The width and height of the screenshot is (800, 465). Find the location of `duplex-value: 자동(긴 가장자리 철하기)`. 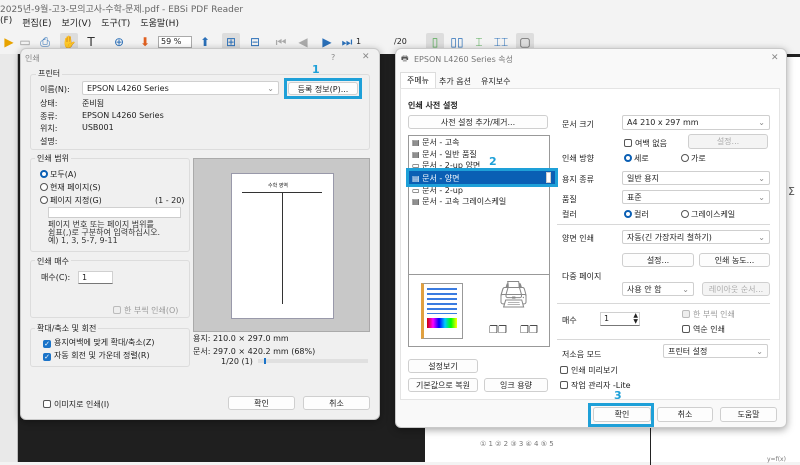

duplex-value: 자동(긴 가장자리 철하기) is located at coordinates (669, 237).